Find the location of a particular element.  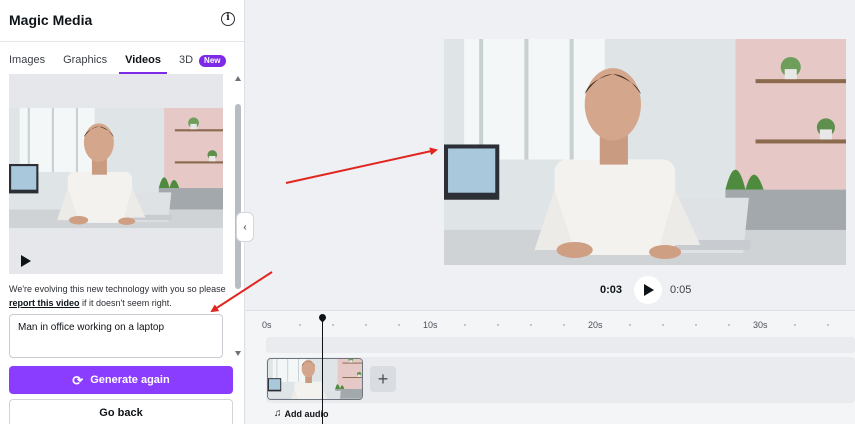

timeline-ruler: 0s 10s 20s 30s is located at coordinates (550, 323).